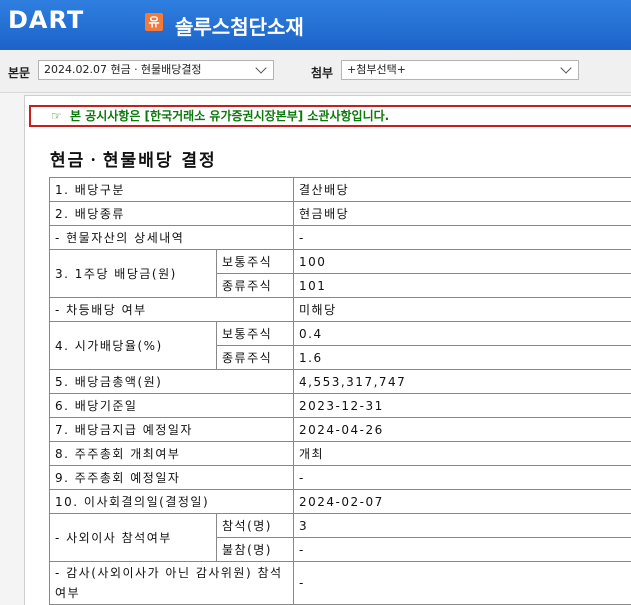 The width and height of the screenshot is (631, 605). What do you see at coordinates (172, 238) in the screenshot?
I see `row-label: - 현물자산의 상세내역` at bounding box center [172, 238].